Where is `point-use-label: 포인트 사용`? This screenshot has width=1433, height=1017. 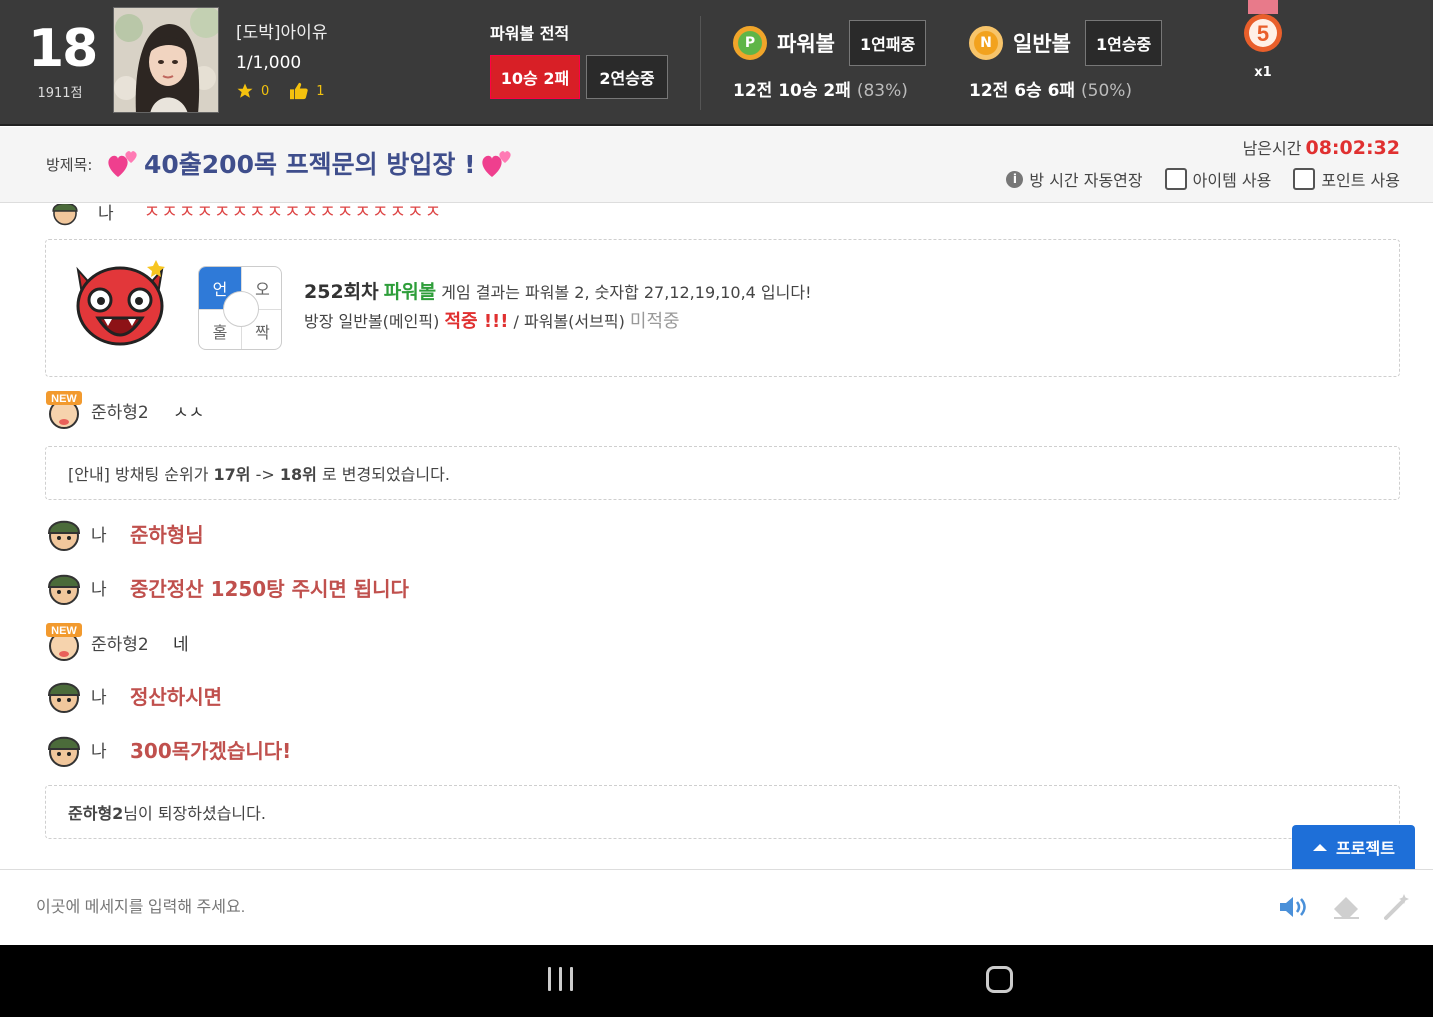
point-use-label: 포인트 사용 is located at coordinates (1360, 180).